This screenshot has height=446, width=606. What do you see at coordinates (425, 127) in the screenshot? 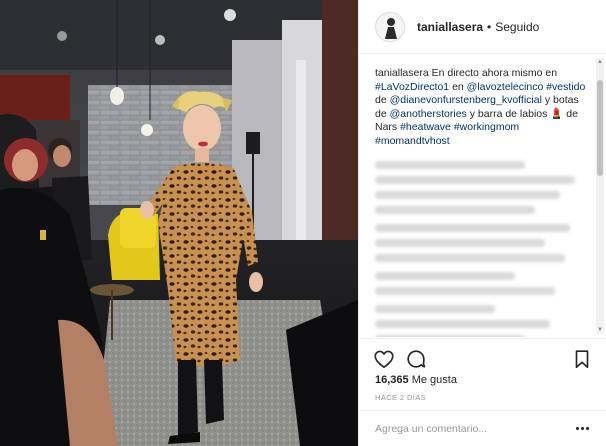
I see `hashtag-link: #heatwave` at bounding box center [425, 127].